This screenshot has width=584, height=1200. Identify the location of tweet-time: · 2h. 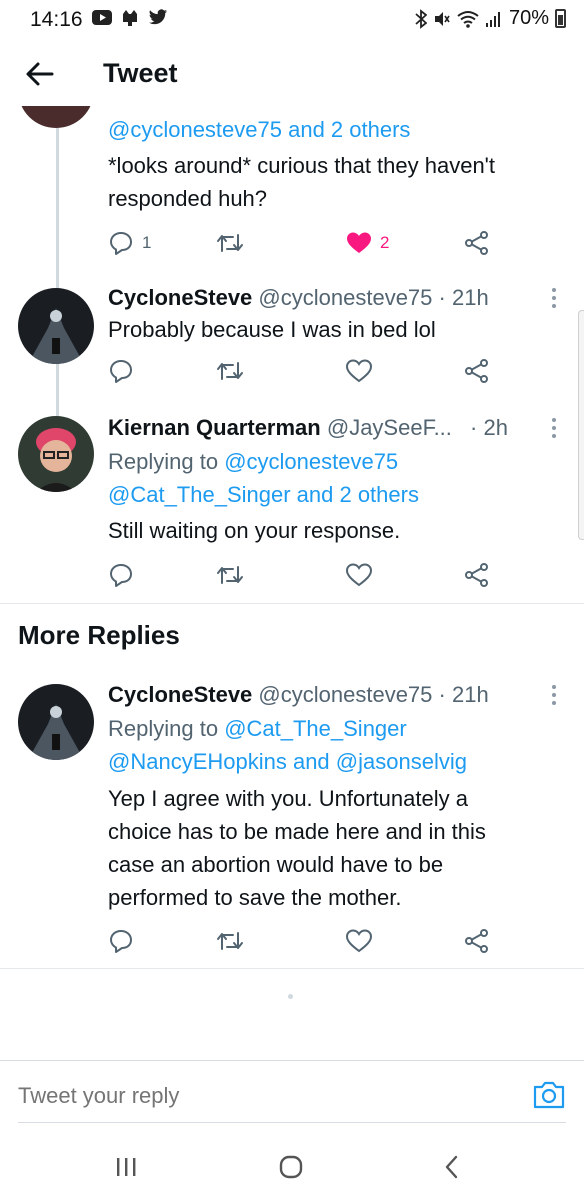
(489, 427).